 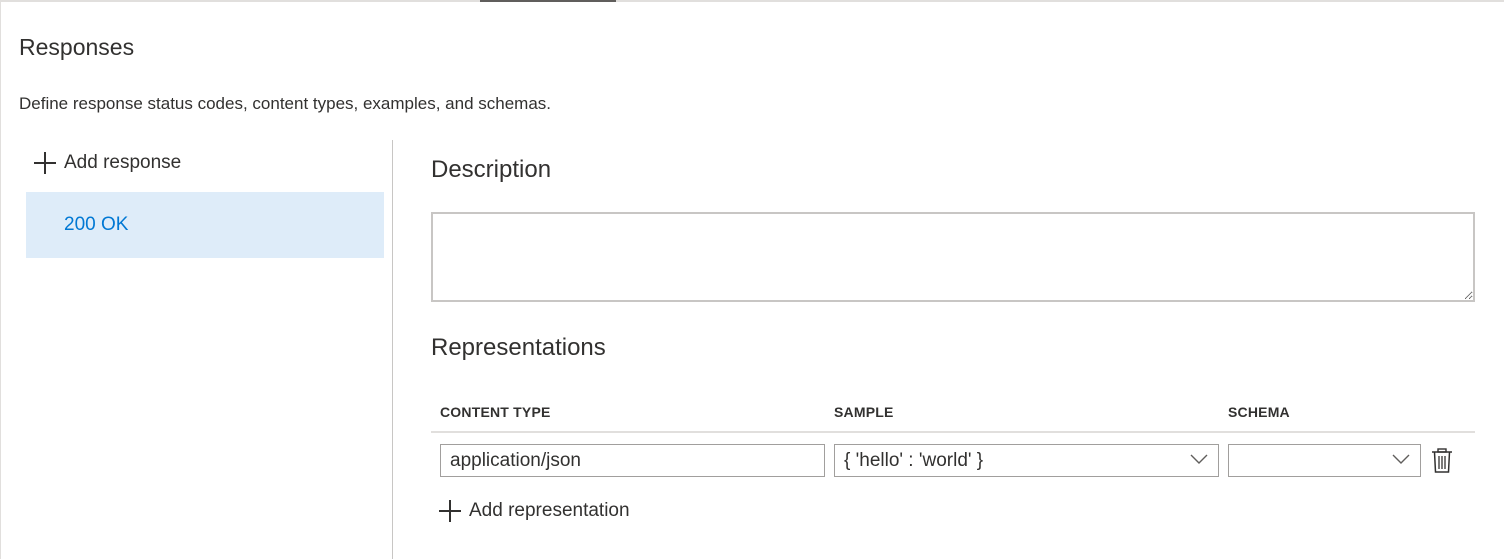 I want to click on section-title: Responses, so click(x=77, y=47).